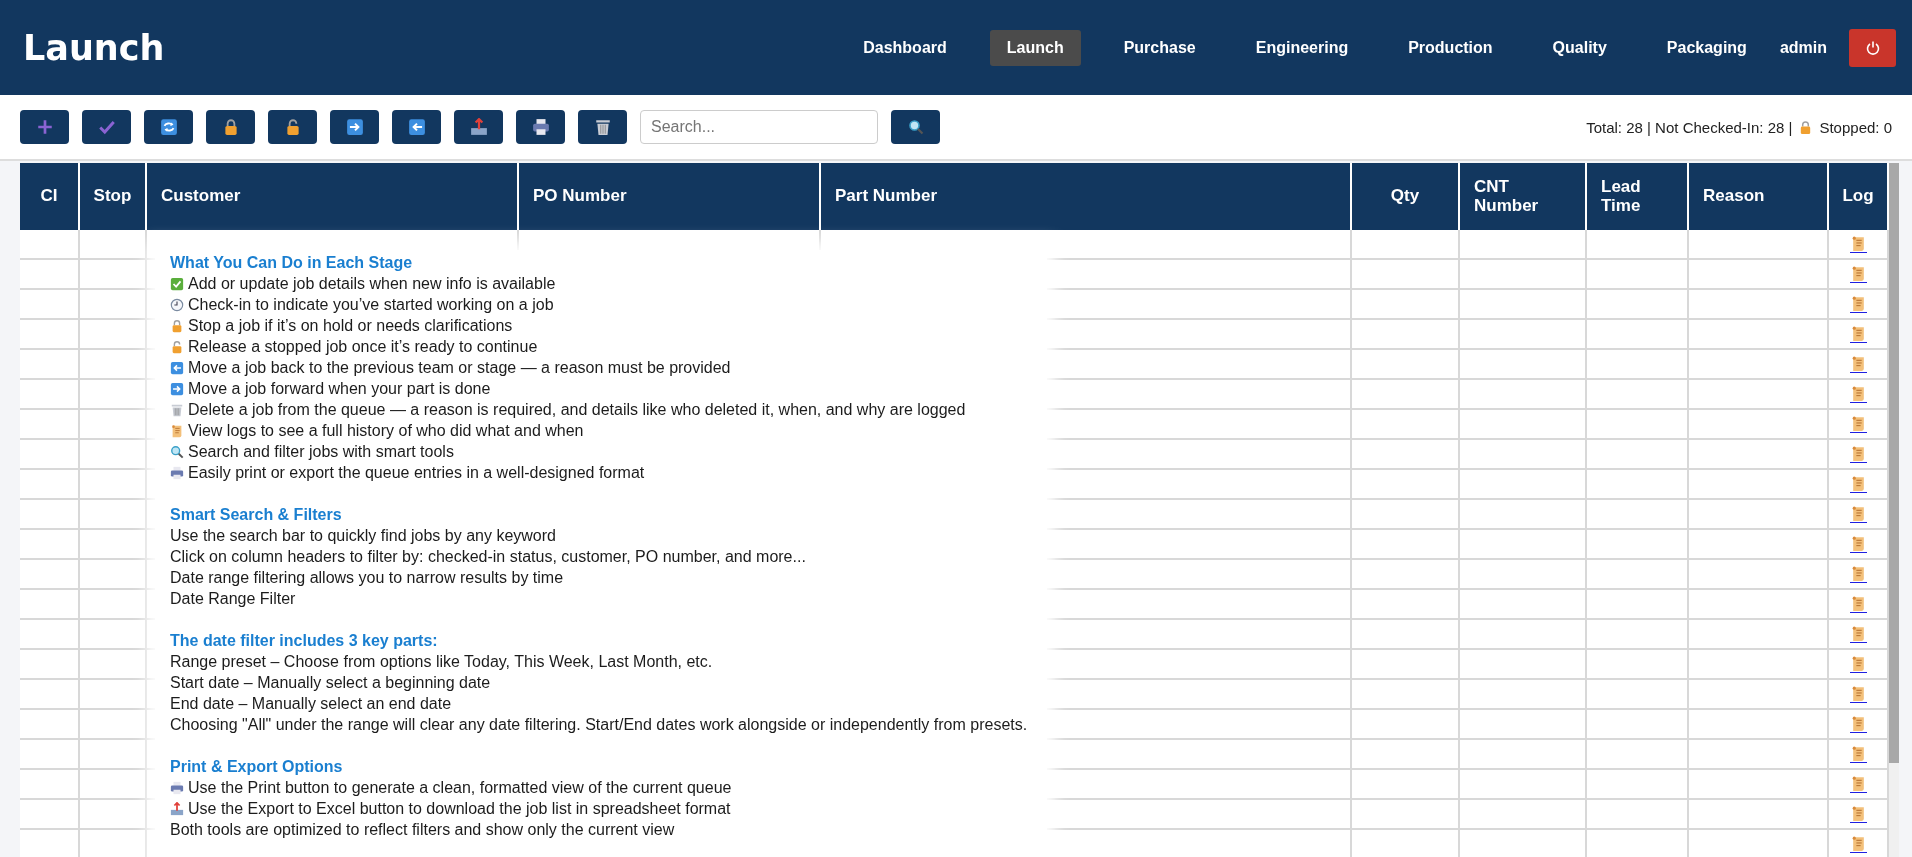  I want to click on help-text: Add or update job details when new info is available, so click(372, 284).